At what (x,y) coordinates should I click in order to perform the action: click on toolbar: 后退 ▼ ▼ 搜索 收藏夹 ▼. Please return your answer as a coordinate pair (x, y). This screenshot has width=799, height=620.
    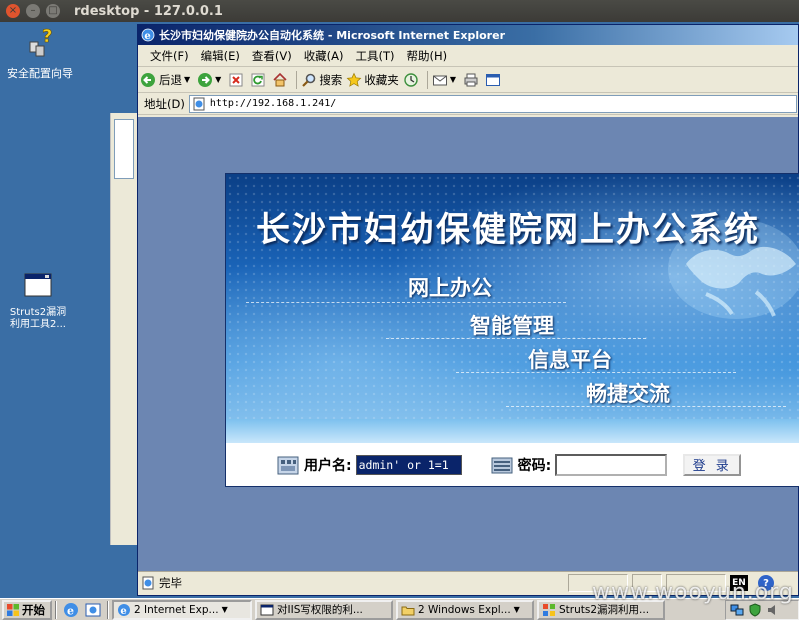
    Looking at the image, I should click on (468, 80).